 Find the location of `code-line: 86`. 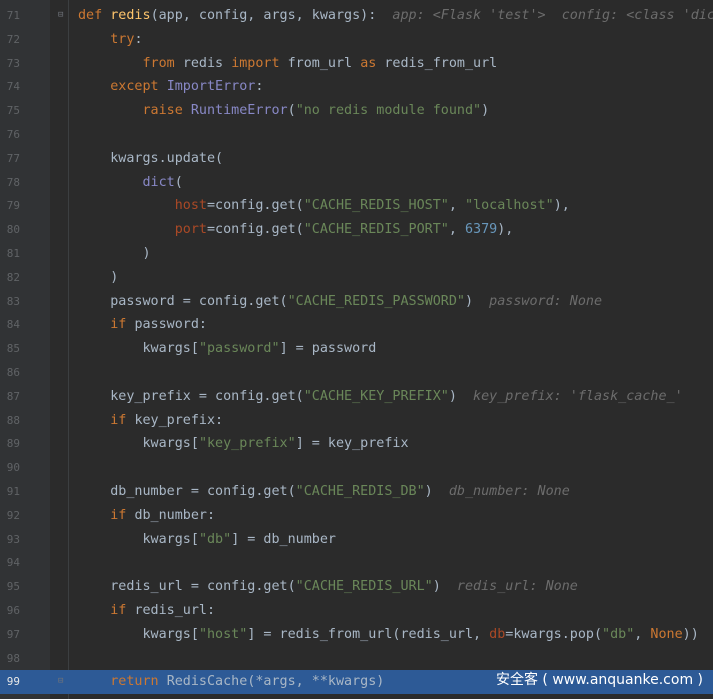

code-line: 86 is located at coordinates (356, 373).